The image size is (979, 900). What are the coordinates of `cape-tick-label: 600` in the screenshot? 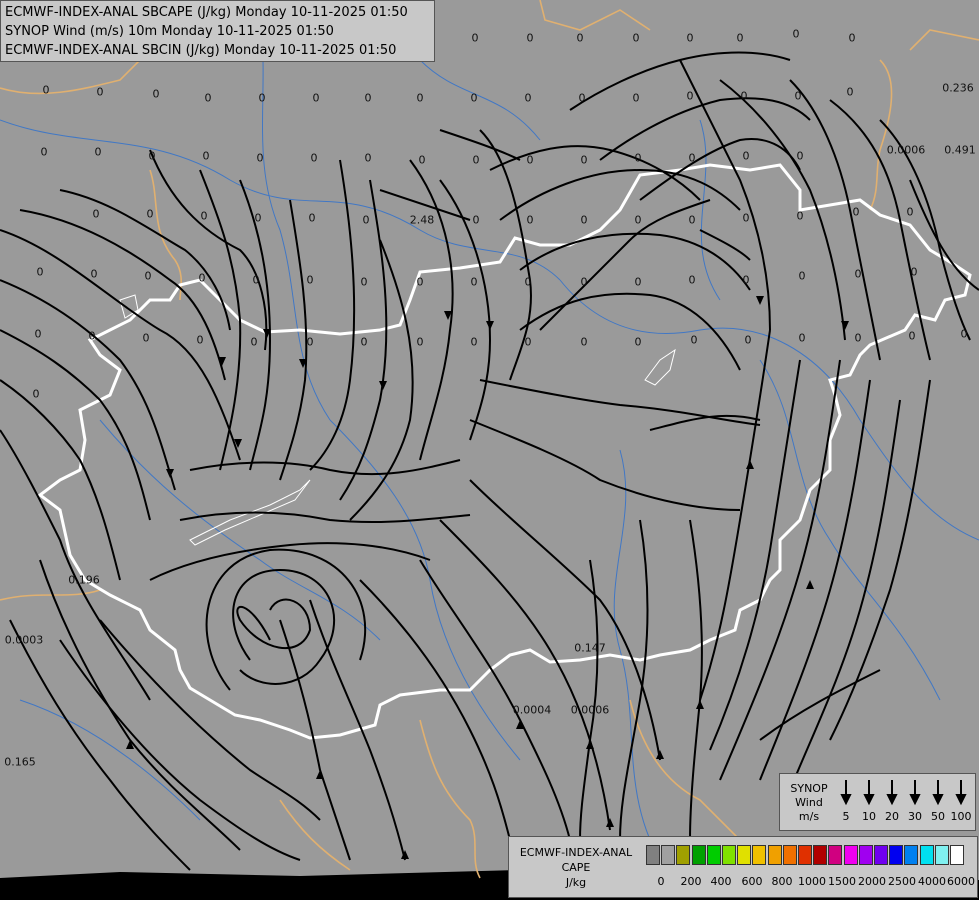 It's located at (752, 881).